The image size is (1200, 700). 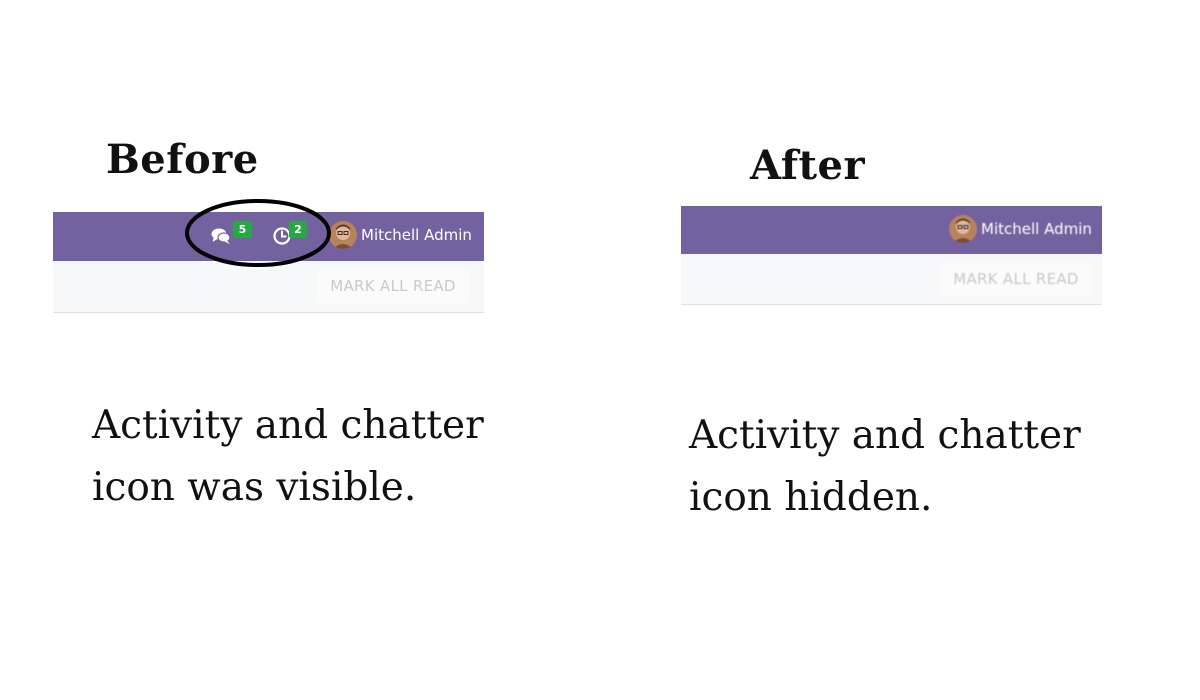 I want to click on comments-icon, so click(x=221, y=235).